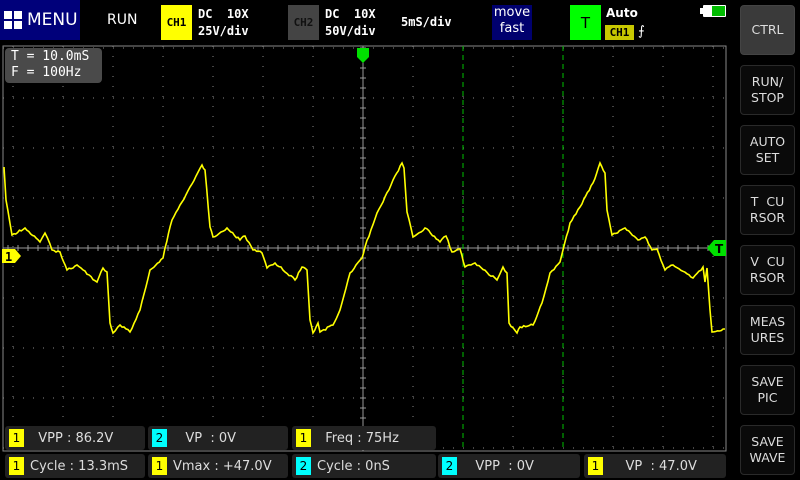 This screenshot has height=480, width=800. I want to click on measurement-value: Cycle : 13.3mS, so click(79, 466).